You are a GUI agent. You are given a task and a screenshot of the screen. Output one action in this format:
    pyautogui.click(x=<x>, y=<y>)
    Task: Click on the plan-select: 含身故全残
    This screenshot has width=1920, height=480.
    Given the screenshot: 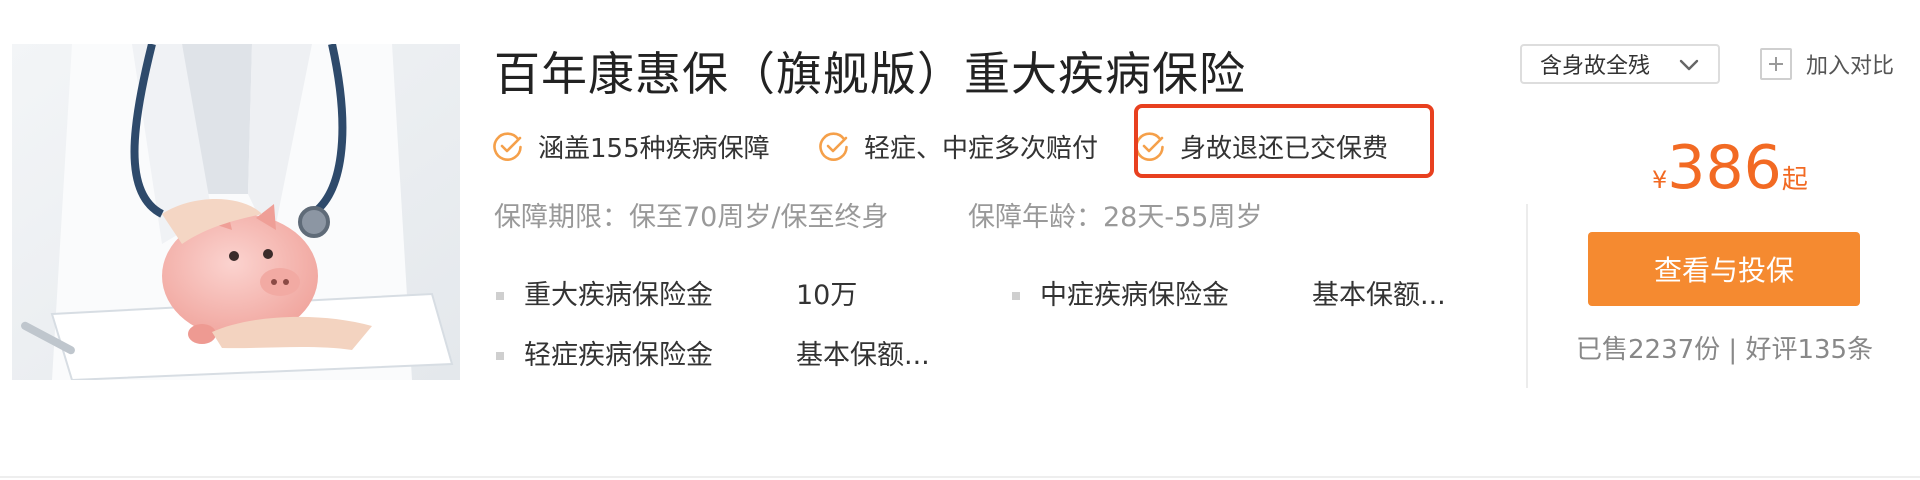 What is the action you would take?
    pyautogui.click(x=1620, y=64)
    